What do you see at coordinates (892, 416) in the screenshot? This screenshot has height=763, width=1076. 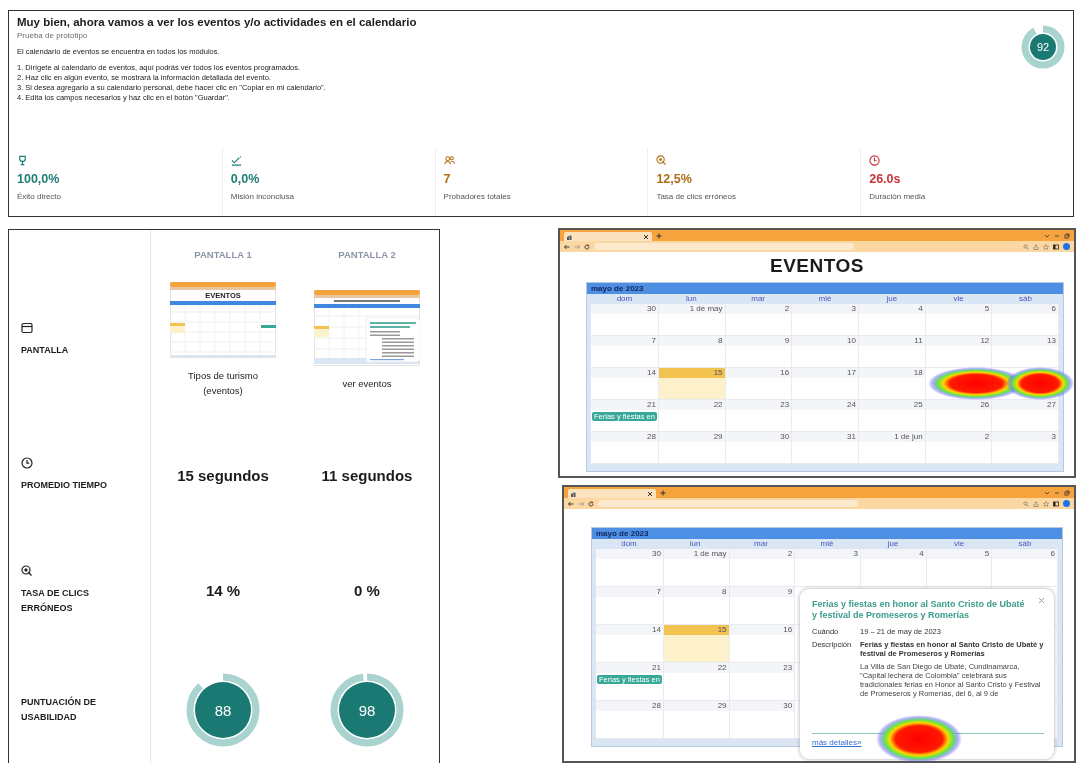 I see `calendar-day: 25` at bounding box center [892, 416].